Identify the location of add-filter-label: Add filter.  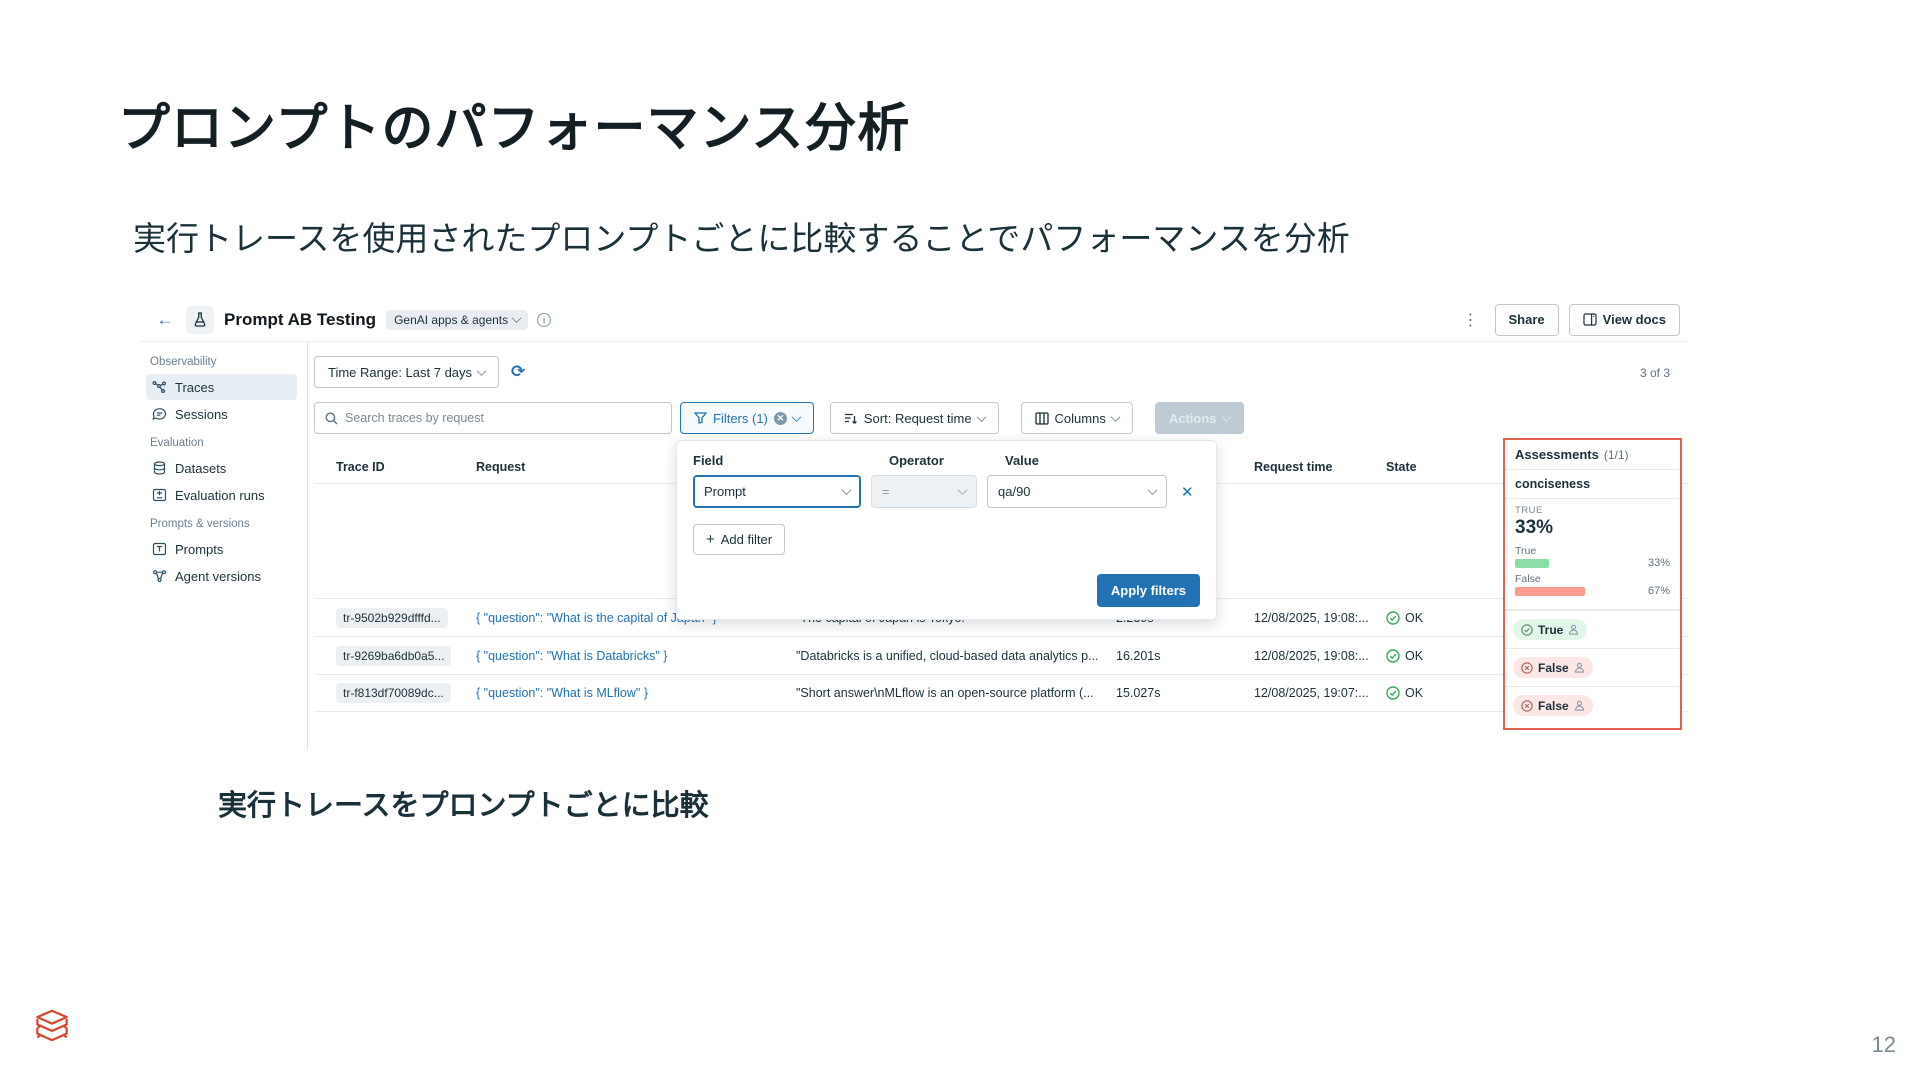
(746, 539).